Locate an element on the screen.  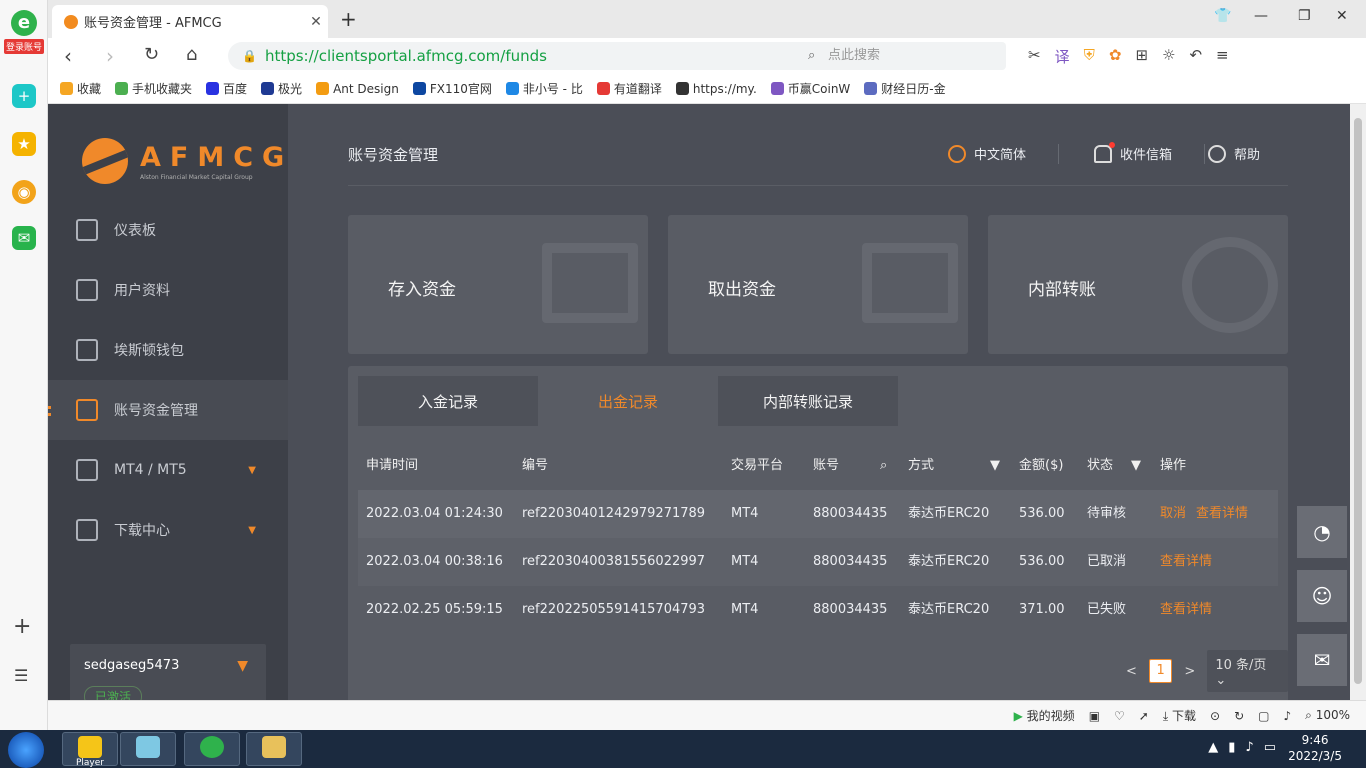
refresh-icon: ↻ is located at coordinates (1239, 716).